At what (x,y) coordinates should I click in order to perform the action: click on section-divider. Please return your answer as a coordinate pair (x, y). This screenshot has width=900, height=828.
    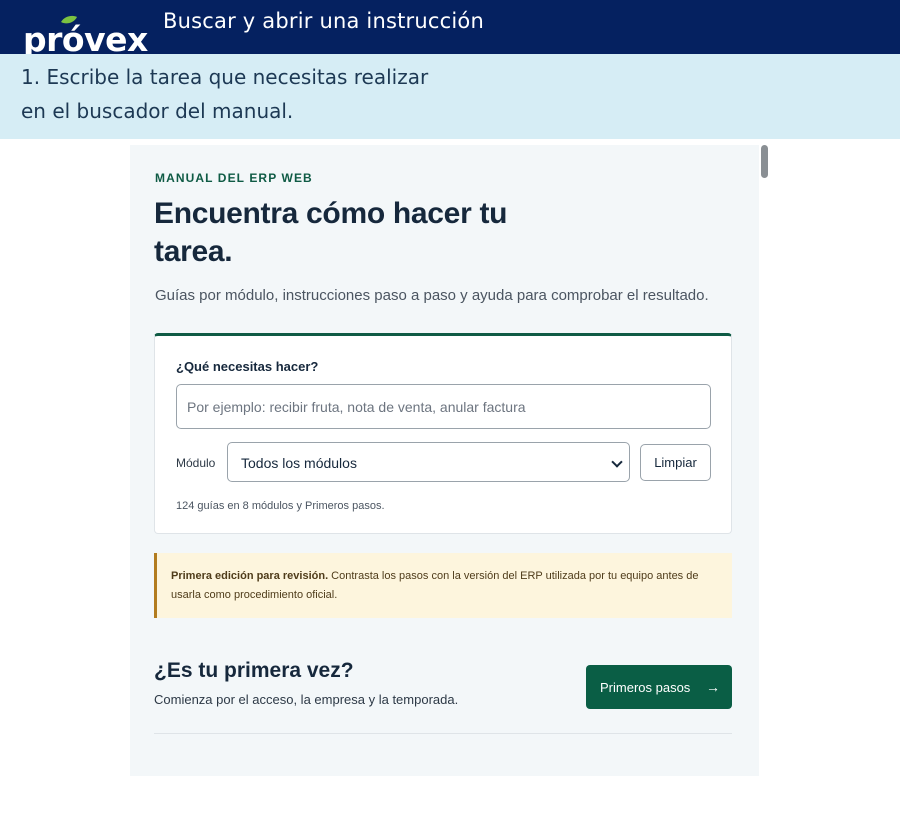
    Looking at the image, I should click on (443, 733).